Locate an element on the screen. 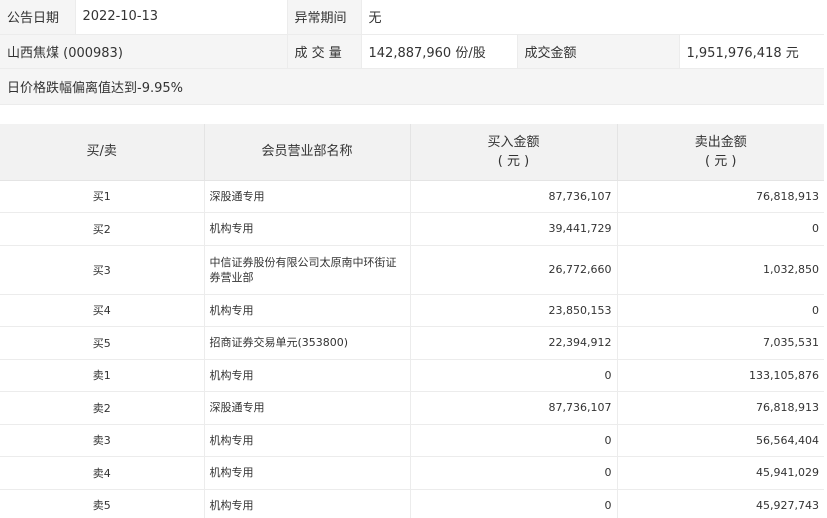 The image size is (827, 518). row-side: 买1 is located at coordinates (102, 196).